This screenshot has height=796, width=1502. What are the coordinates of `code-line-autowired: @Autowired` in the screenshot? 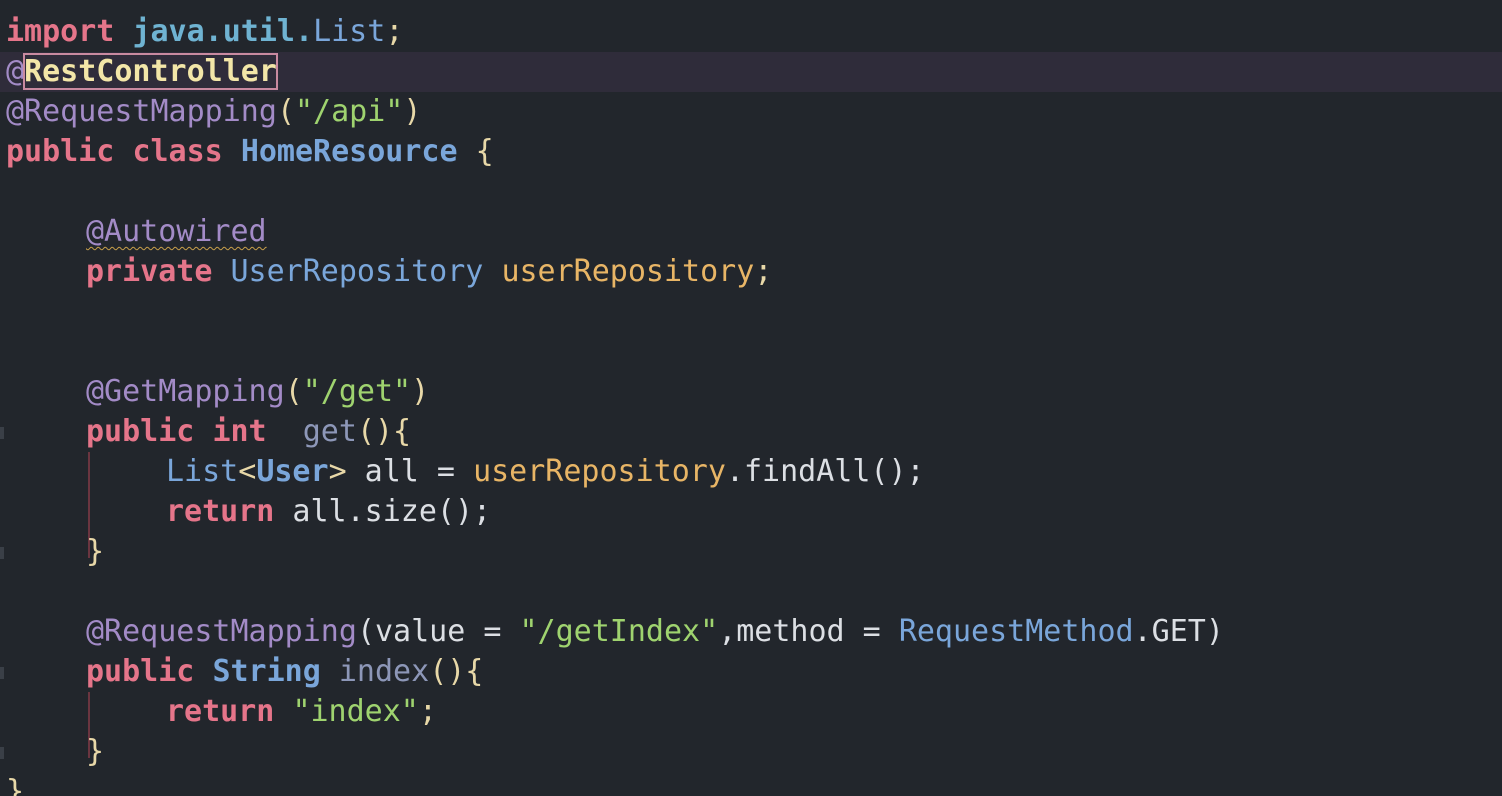 It's located at (751, 232).